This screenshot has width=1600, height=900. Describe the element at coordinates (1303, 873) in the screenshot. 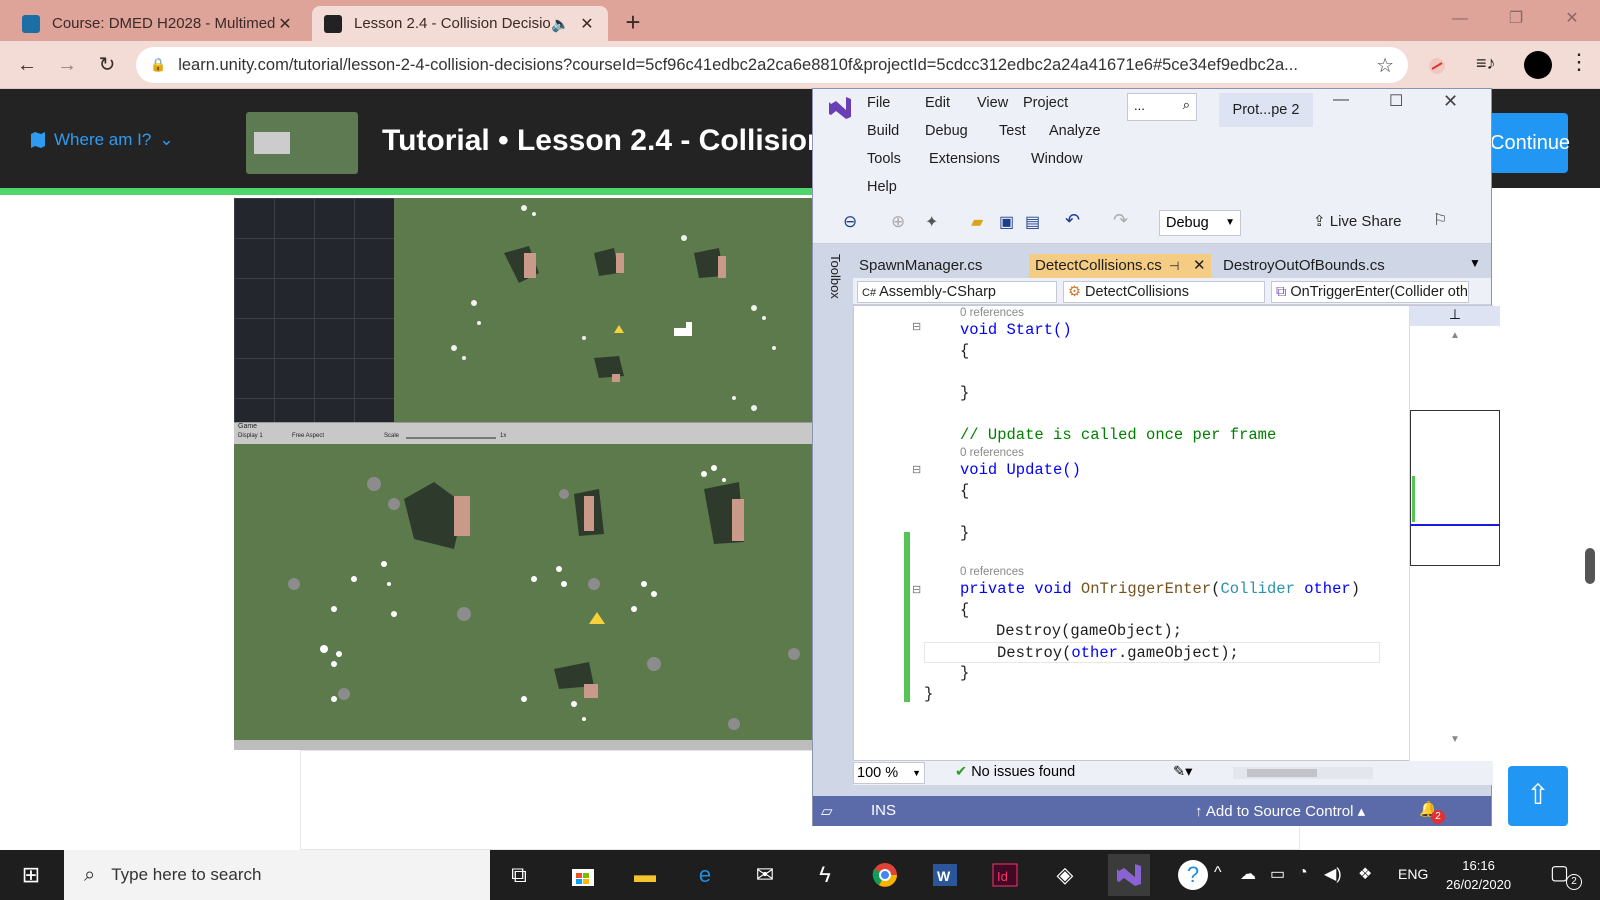

I see `wifi-icon: ◔` at that location.